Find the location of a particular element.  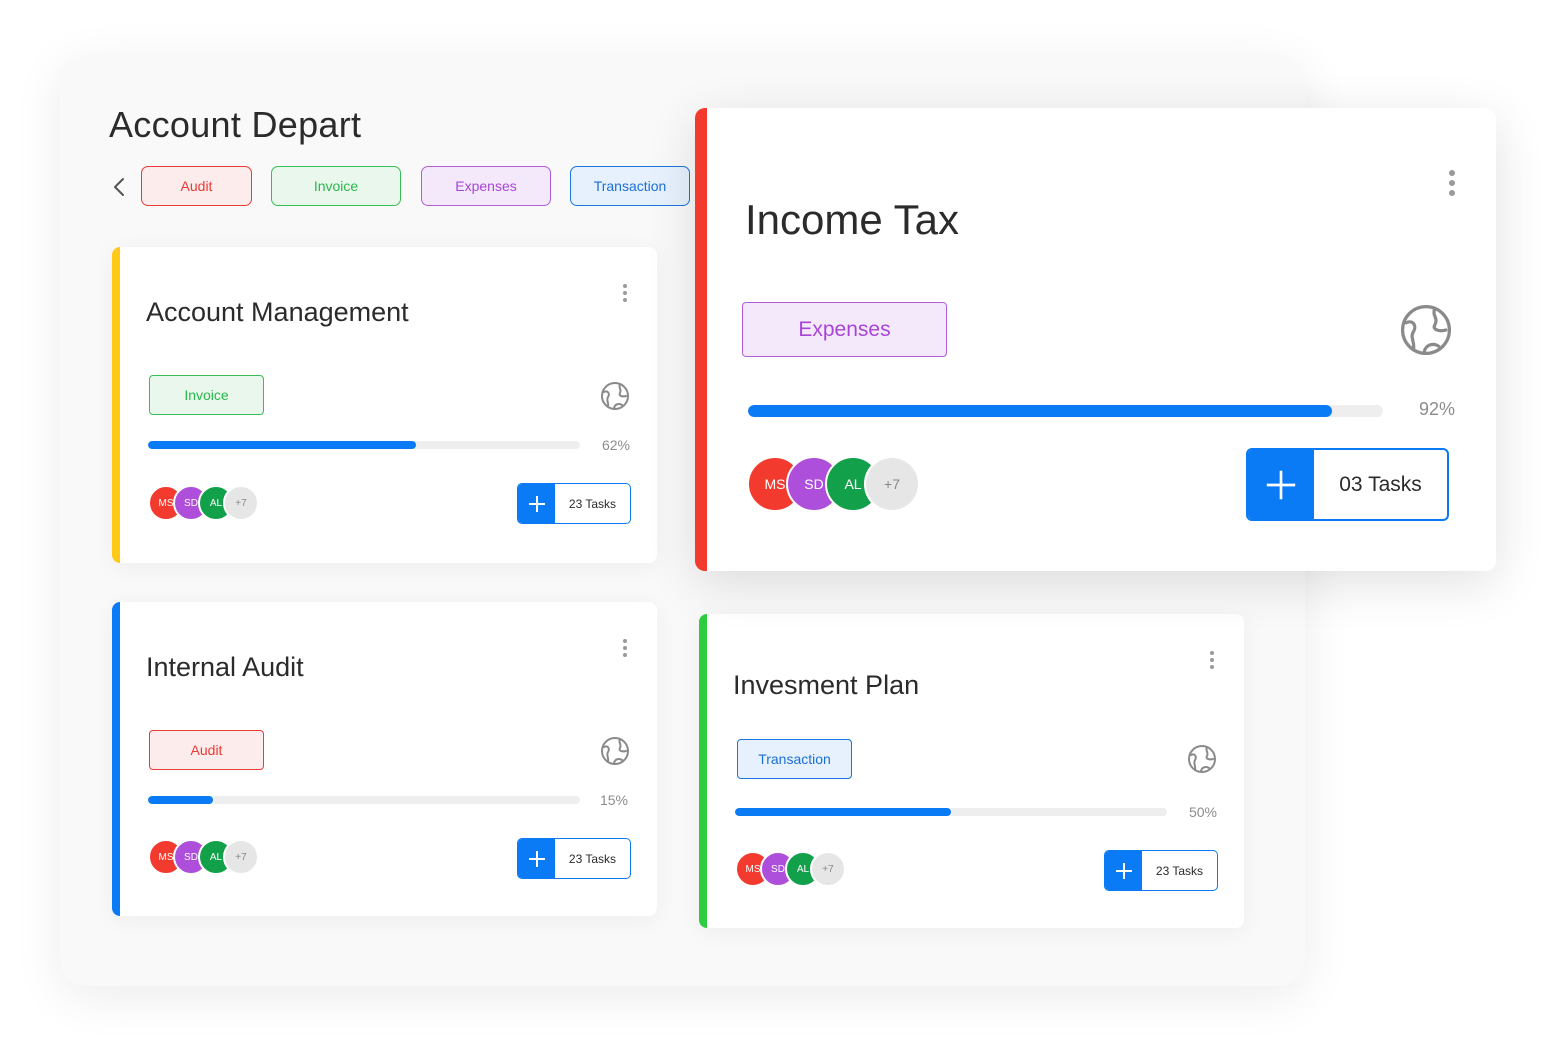

chevron-left-icon is located at coordinates (119, 187).